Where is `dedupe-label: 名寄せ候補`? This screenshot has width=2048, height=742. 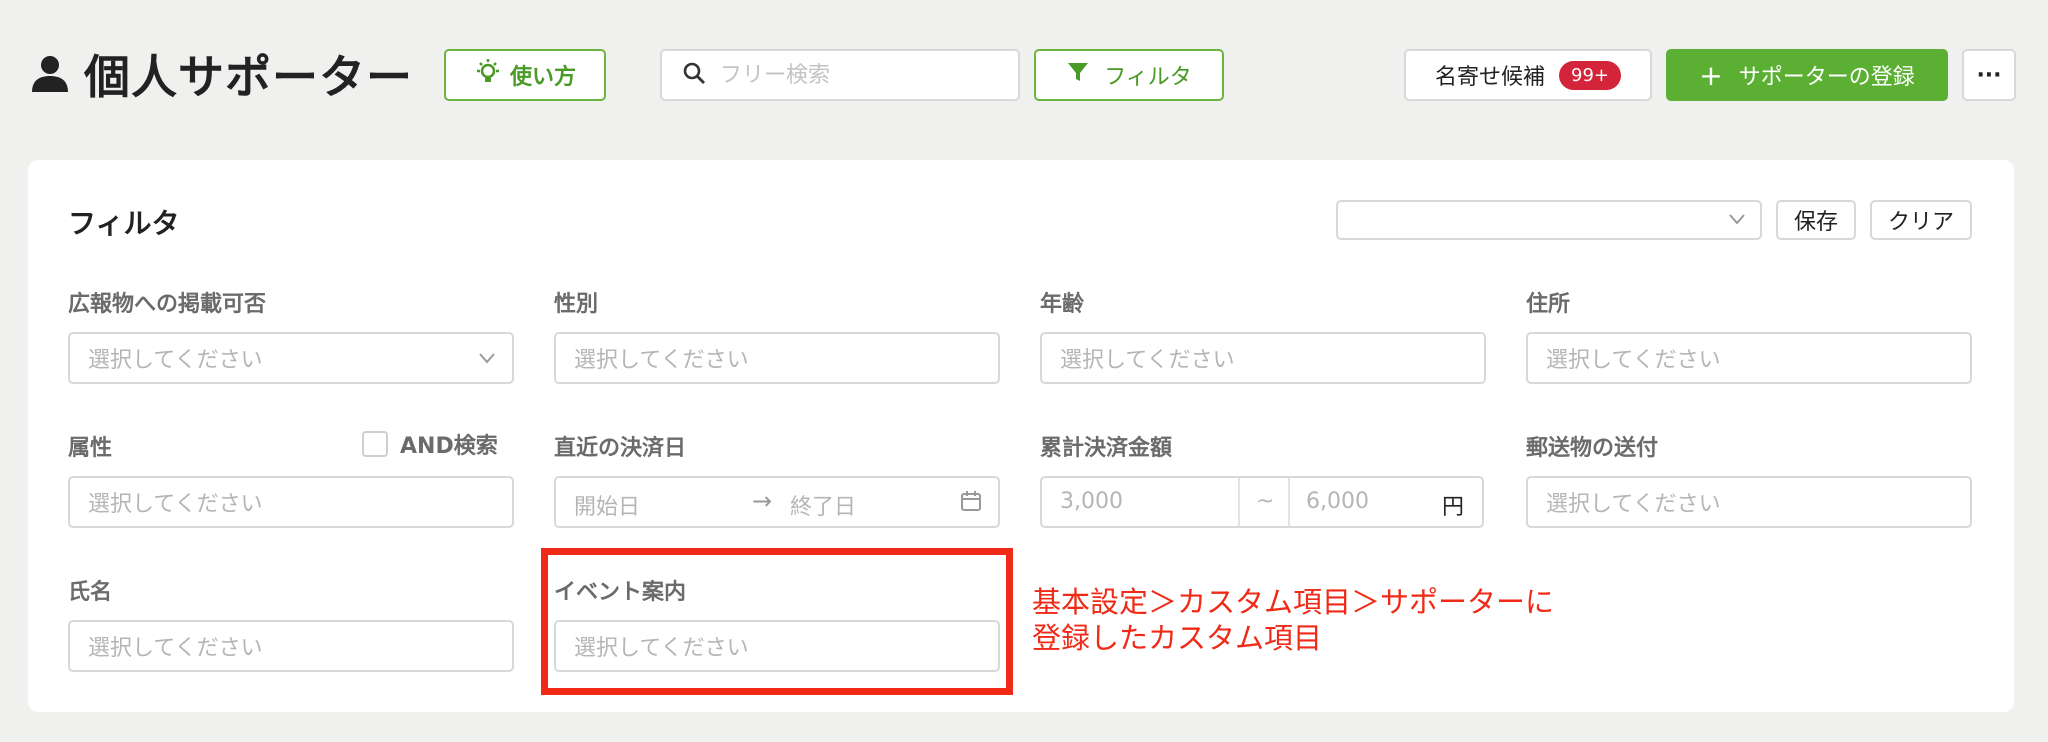 dedupe-label: 名寄せ候補 is located at coordinates (1489, 77).